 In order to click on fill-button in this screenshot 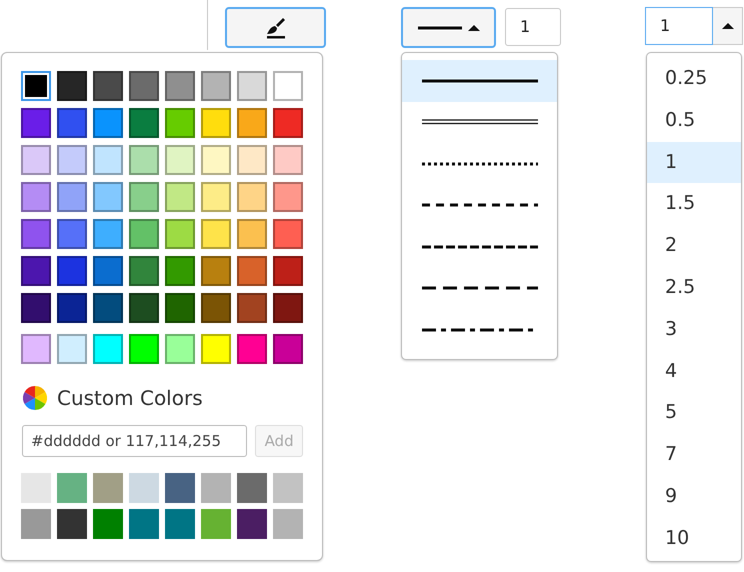, I will do `click(275, 27)`.